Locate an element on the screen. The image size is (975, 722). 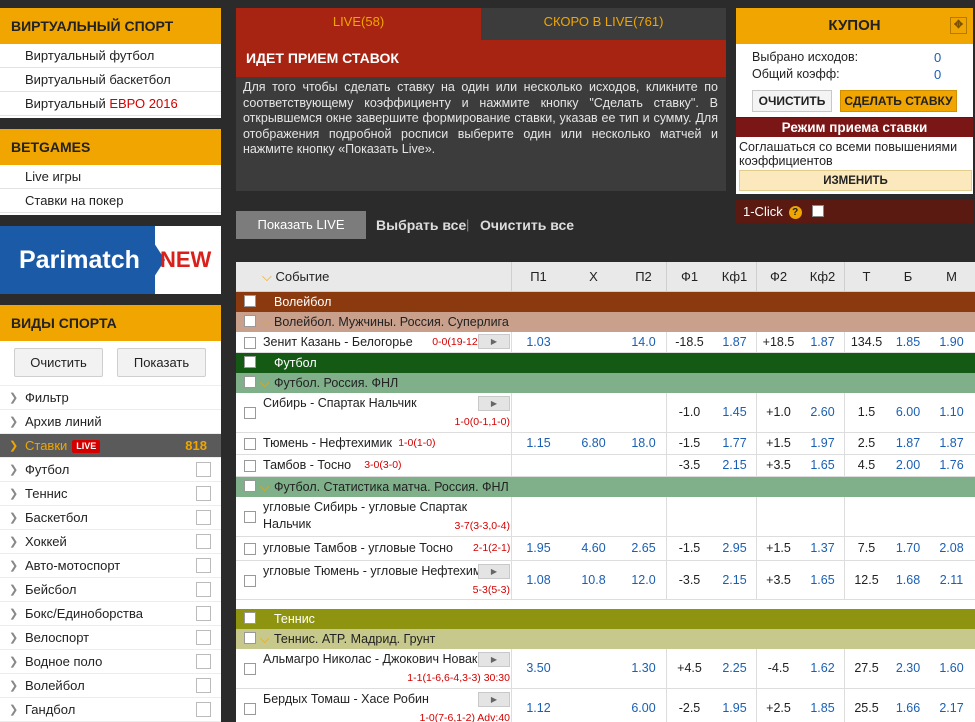
odds-cell: 12.0 is located at coordinates (643, 580).